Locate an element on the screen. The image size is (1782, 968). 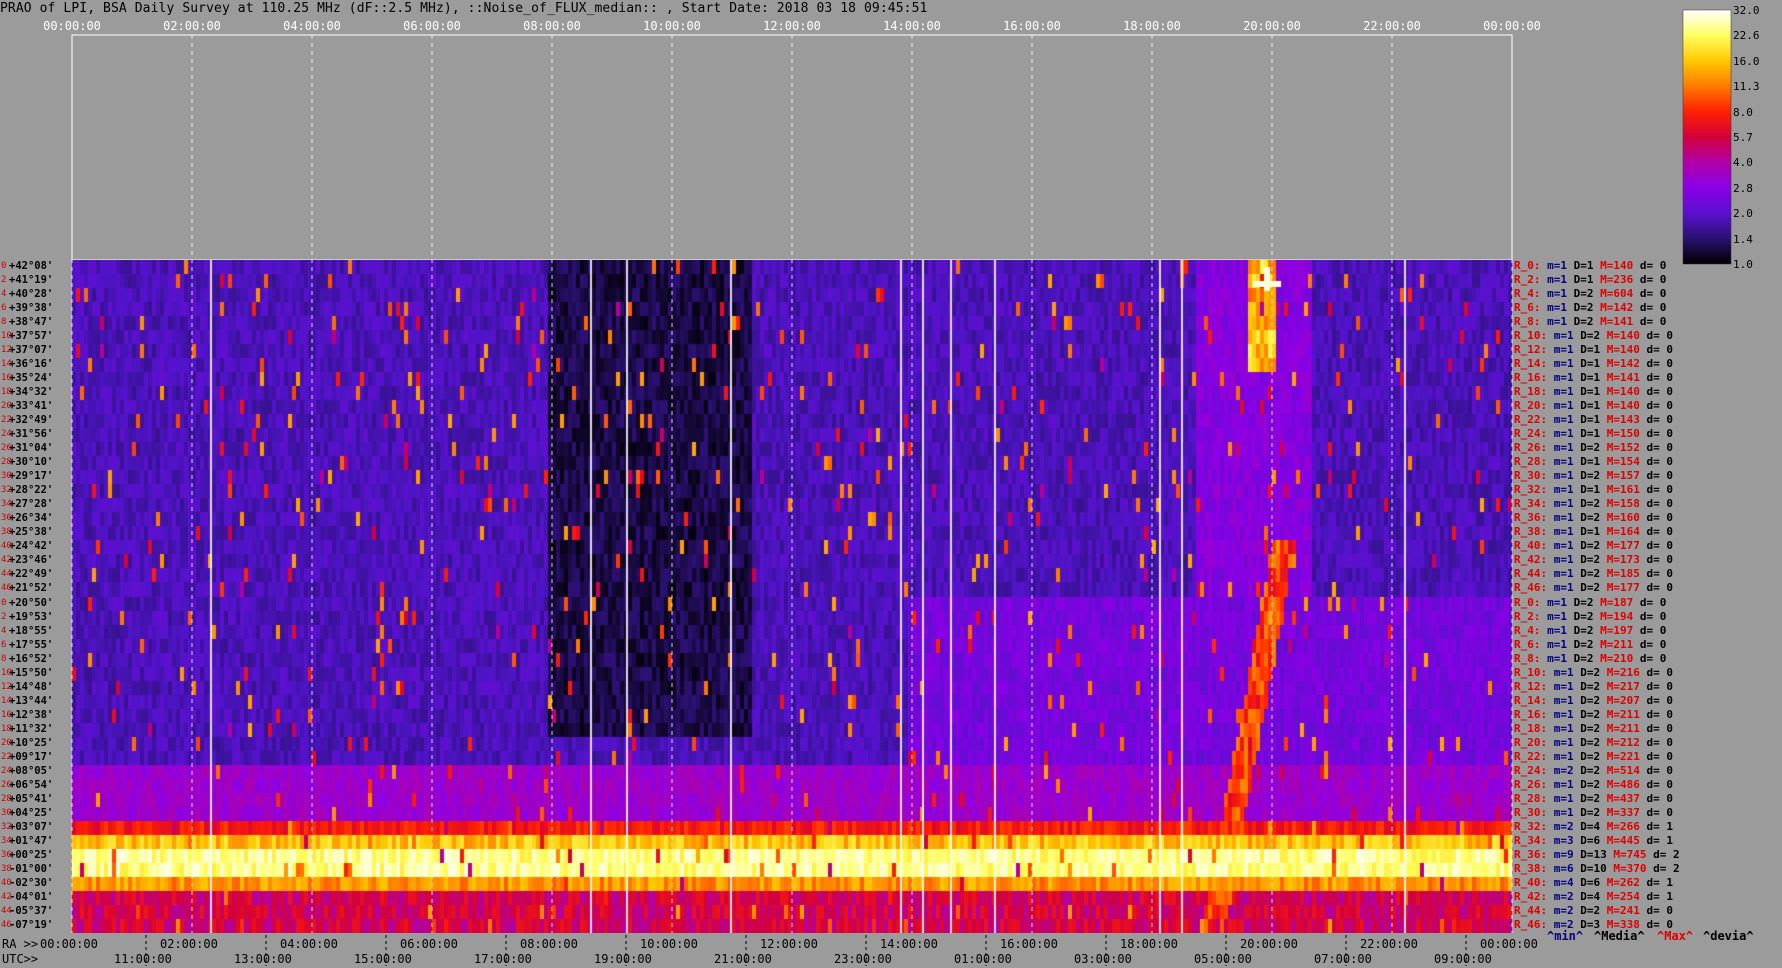
legend-devia: ^devia^ is located at coordinates (1728, 936).